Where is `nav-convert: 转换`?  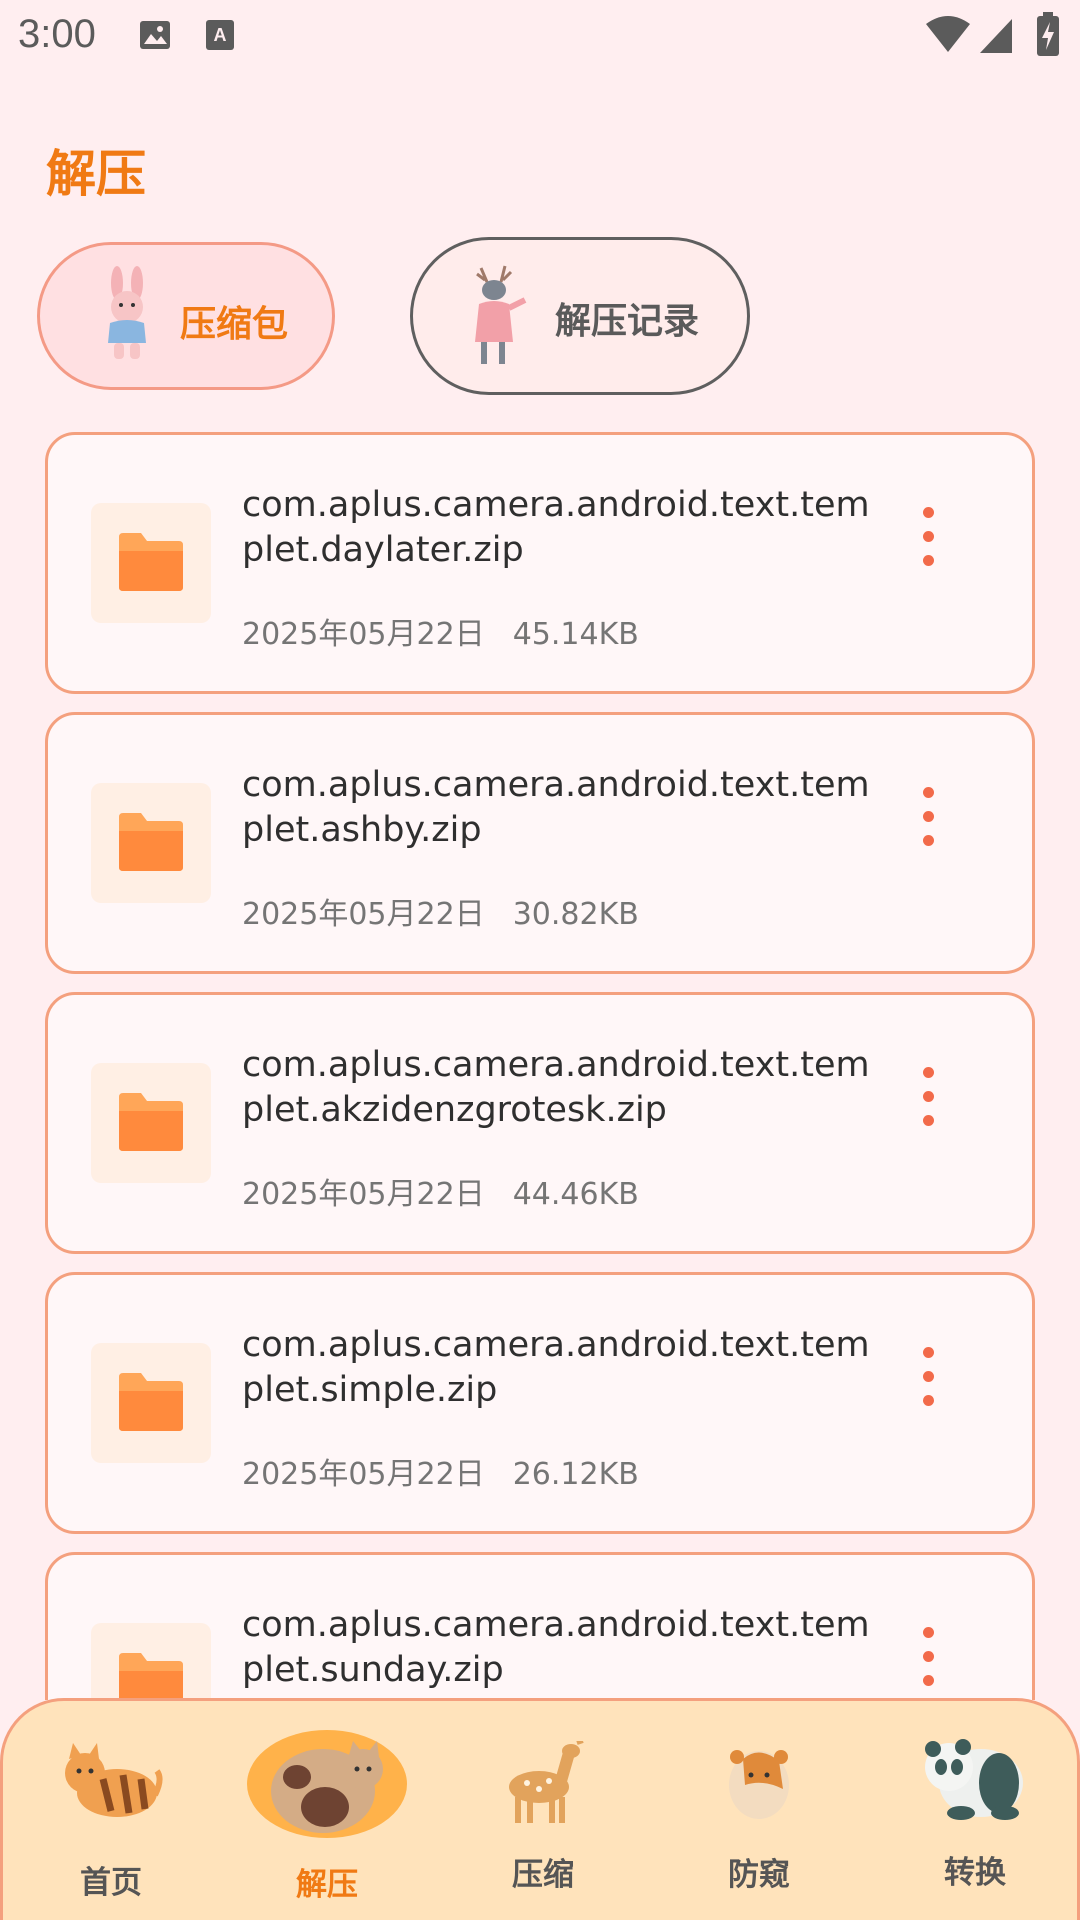 nav-convert: 转换 is located at coordinates (973, 1810).